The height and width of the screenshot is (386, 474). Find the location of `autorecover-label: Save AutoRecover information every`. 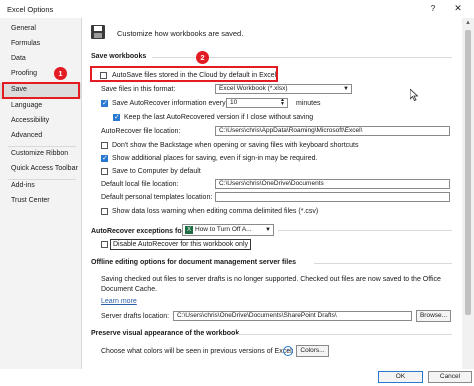

autorecover-label: Save AutoRecover information every is located at coordinates (169, 103).